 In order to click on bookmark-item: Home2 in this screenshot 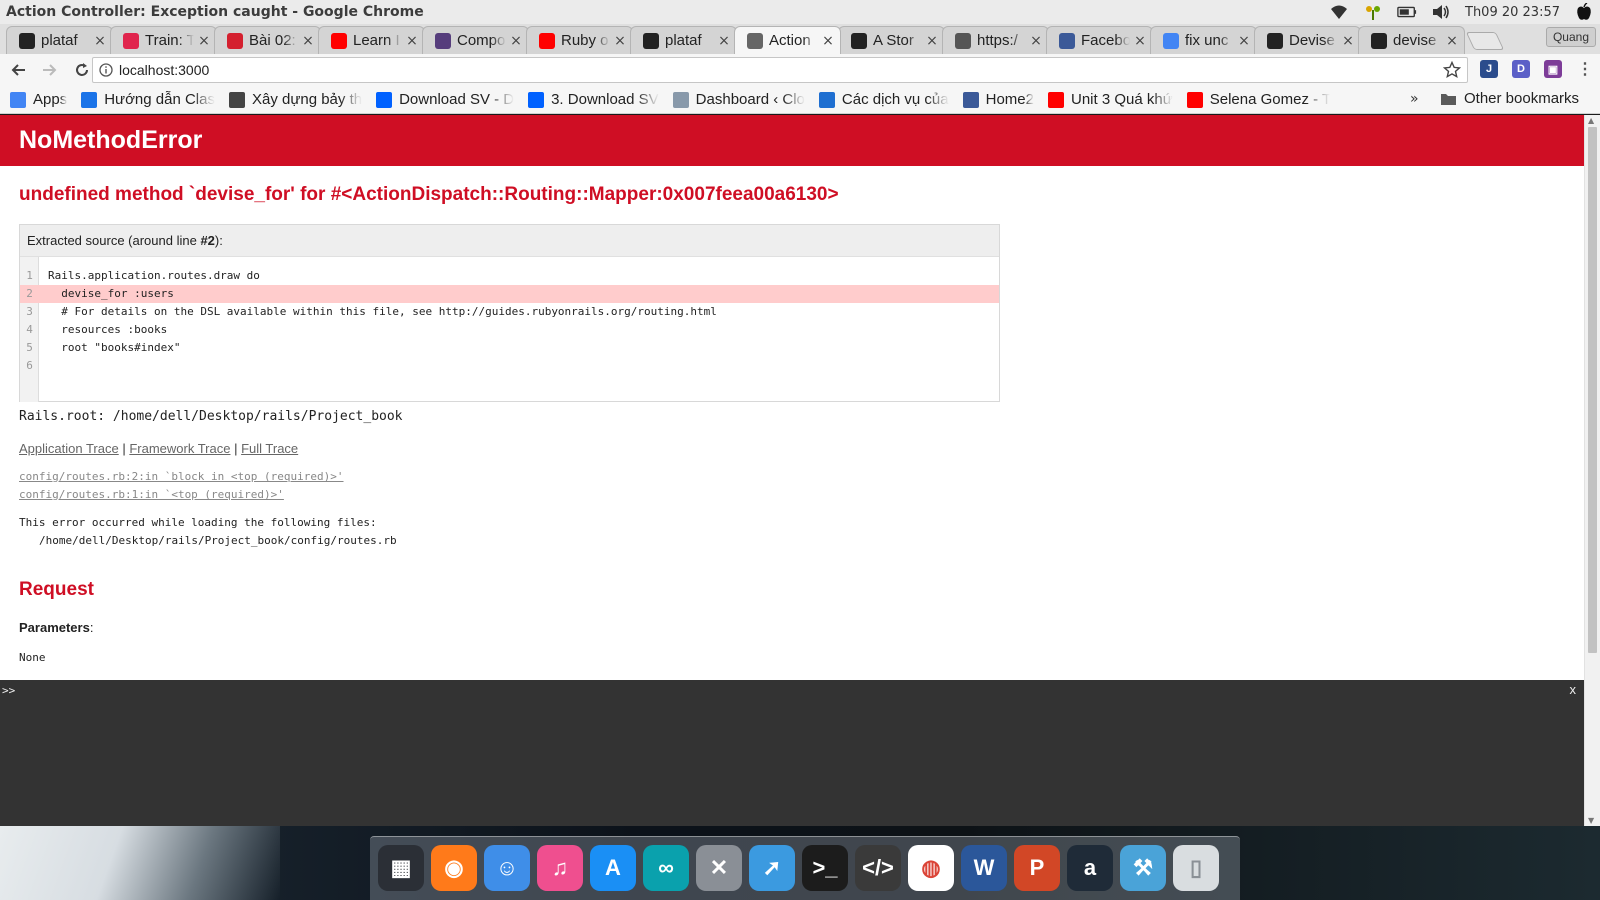, I will do `click(998, 99)`.